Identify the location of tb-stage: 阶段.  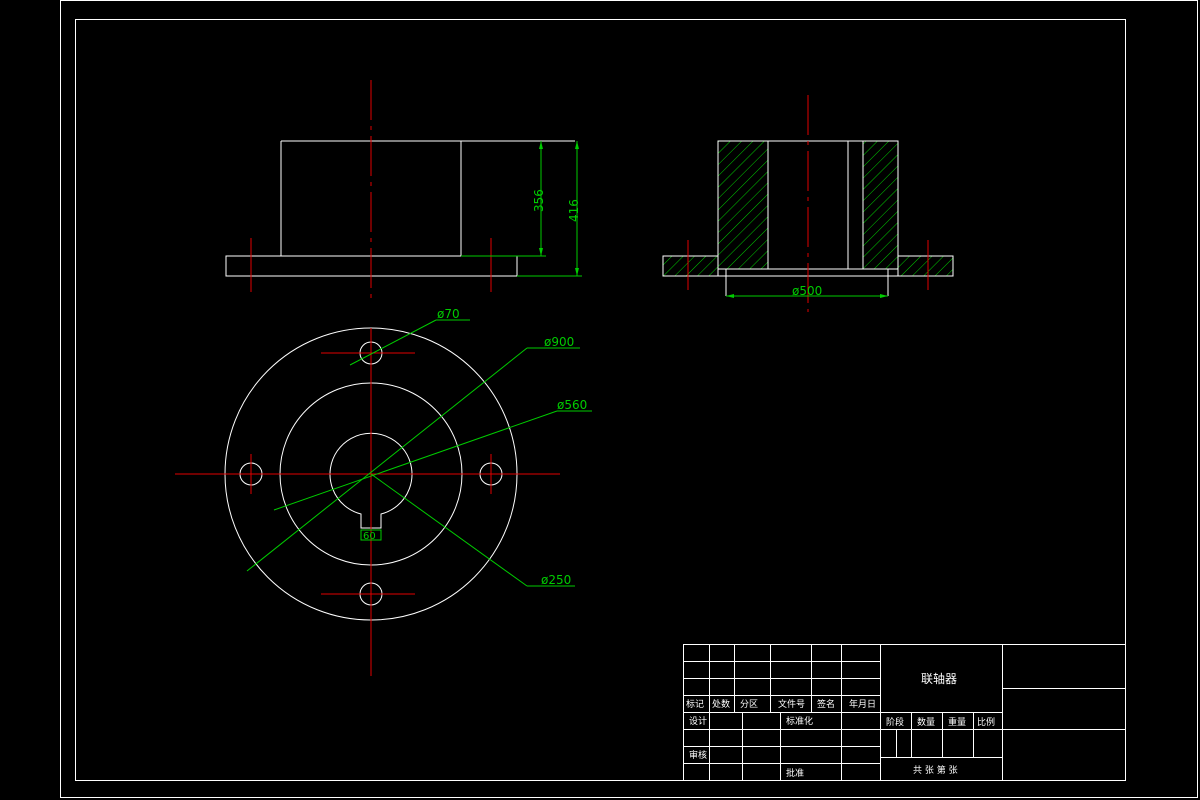
(895, 722).